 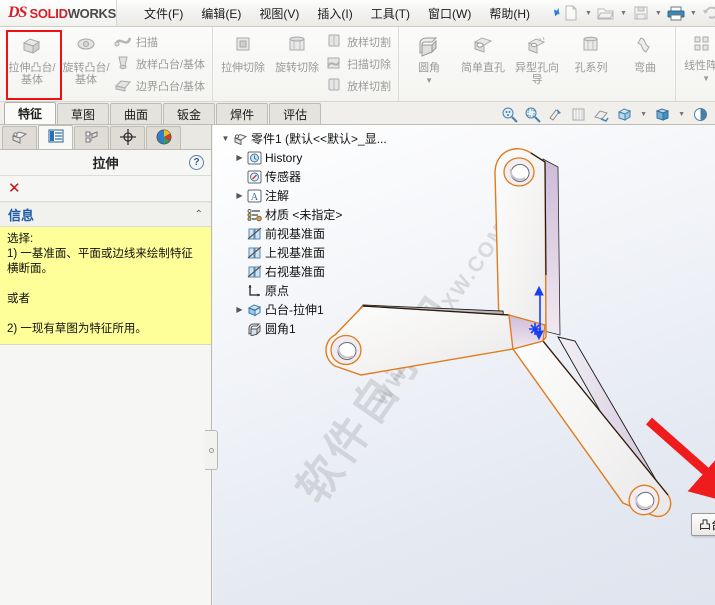 What do you see at coordinates (601, 114) in the screenshot?
I see `view-orientation-icon` at bounding box center [601, 114].